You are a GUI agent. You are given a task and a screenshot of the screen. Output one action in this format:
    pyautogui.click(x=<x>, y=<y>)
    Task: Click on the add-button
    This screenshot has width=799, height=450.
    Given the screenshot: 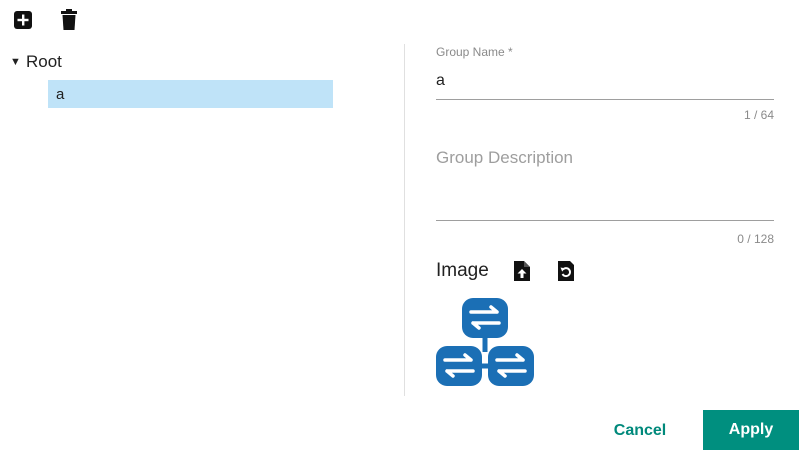 What is the action you would take?
    pyautogui.click(x=23, y=20)
    